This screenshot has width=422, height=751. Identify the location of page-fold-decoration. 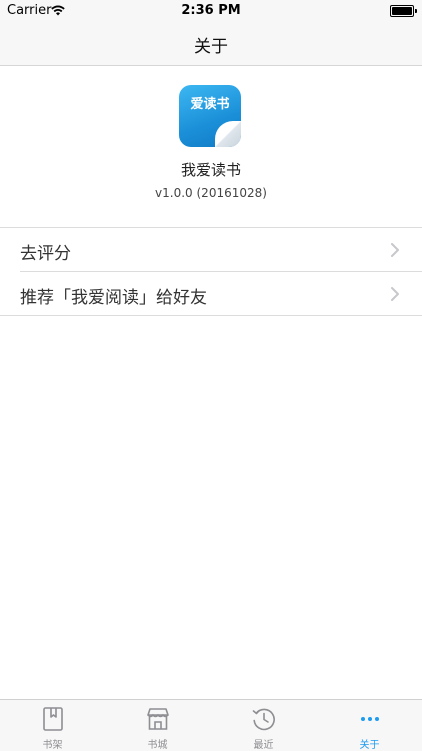
(228, 134).